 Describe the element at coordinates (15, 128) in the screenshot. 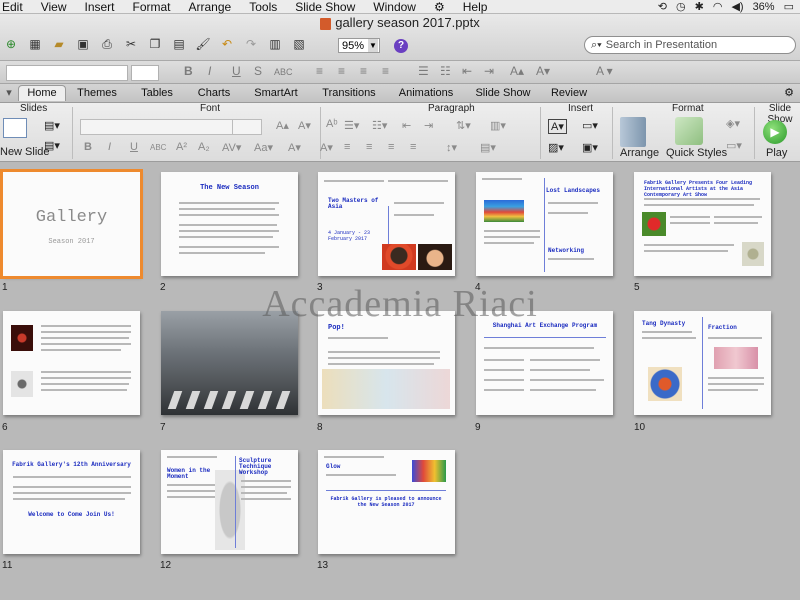

I see `new-slide-icon` at that location.